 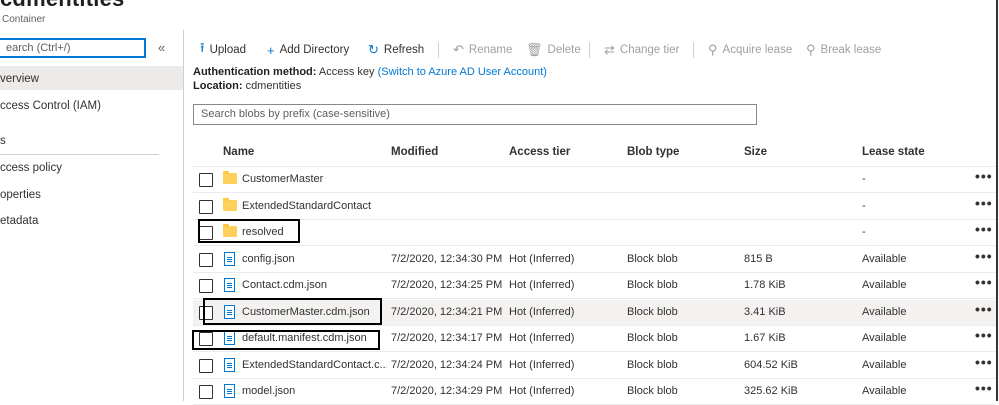 What do you see at coordinates (462, 72) in the screenshot?
I see `switch-auth-link: (Switch to Azure AD User Account)` at bounding box center [462, 72].